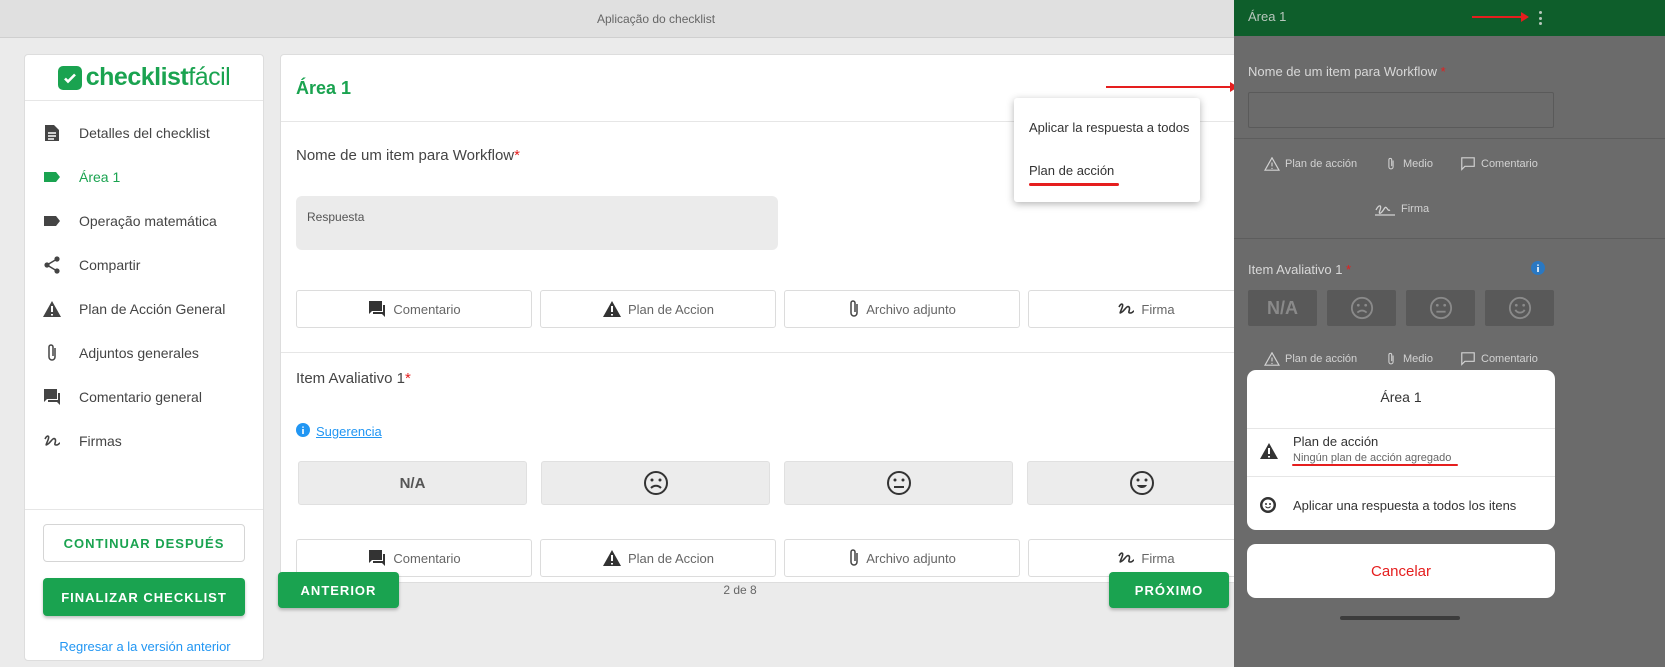 The width and height of the screenshot is (1665, 667). Describe the element at coordinates (336, 217) in the screenshot. I see `answer-placeholder: Respuesta` at that location.